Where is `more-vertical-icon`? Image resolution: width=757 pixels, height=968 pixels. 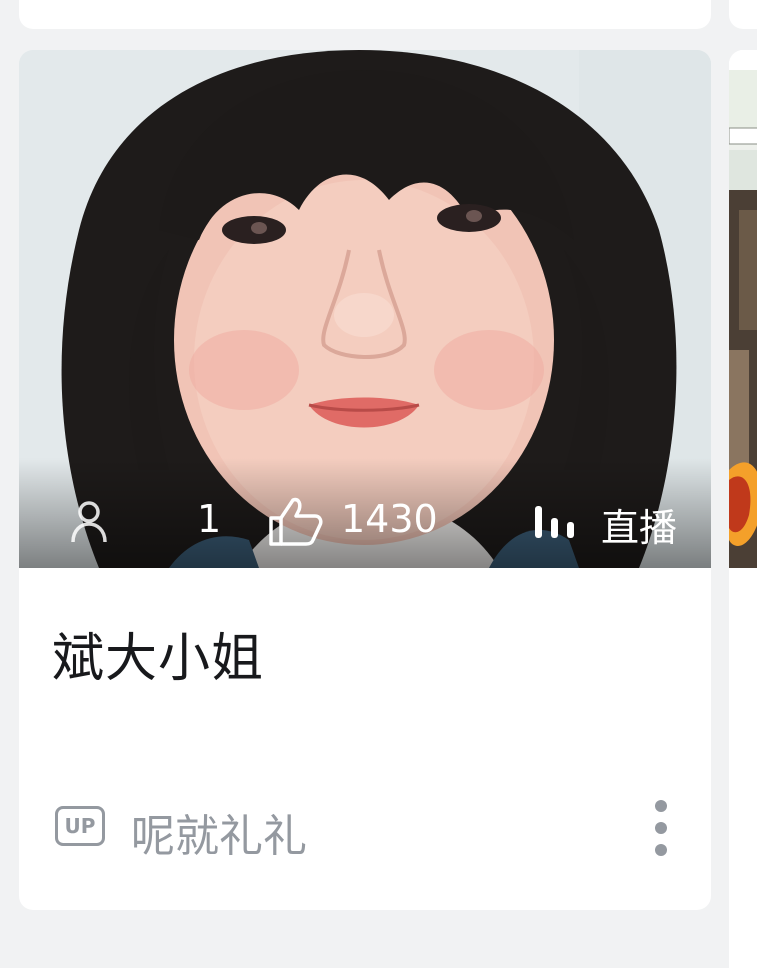 more-vertical-icon is located at coordinates (661, 828).